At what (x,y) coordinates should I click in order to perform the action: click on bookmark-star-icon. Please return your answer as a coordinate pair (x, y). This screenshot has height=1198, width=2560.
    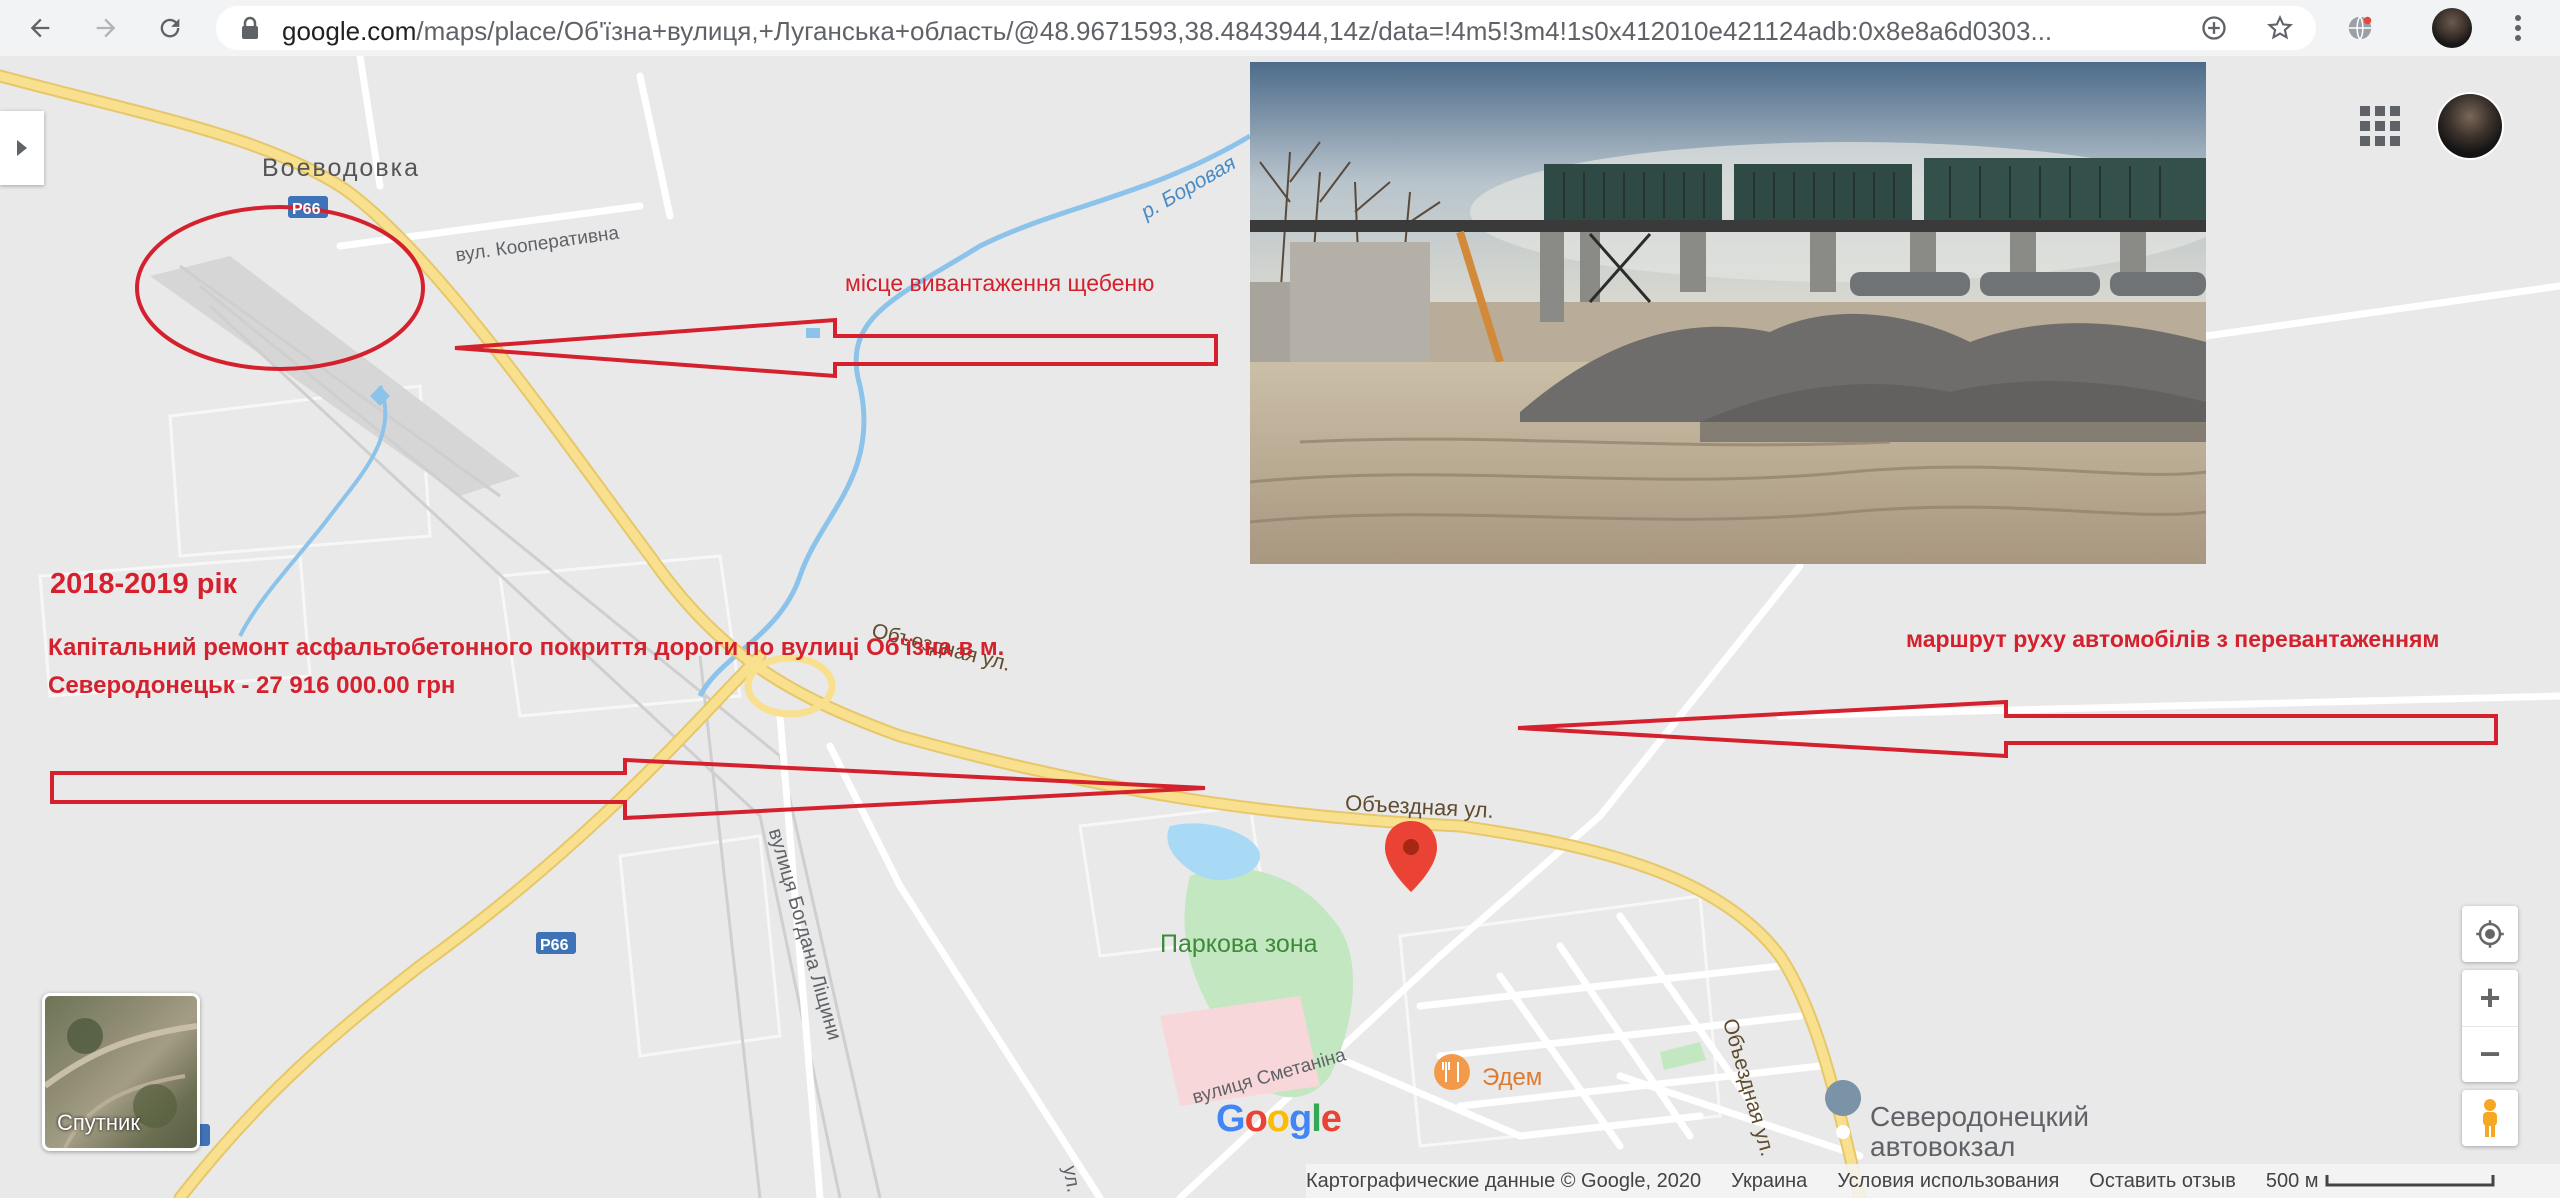
    Looking at the image, I should click on (2280, 28).